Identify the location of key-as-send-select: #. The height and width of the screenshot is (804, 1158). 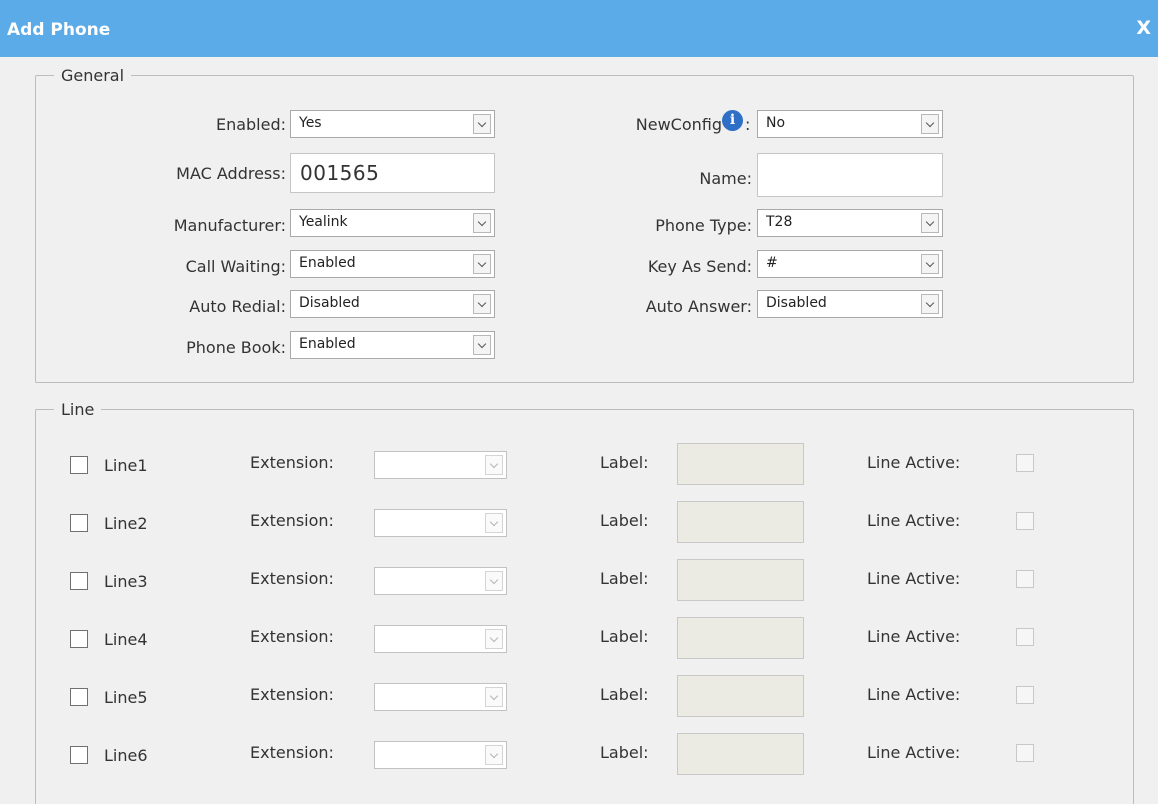
(850, 264).